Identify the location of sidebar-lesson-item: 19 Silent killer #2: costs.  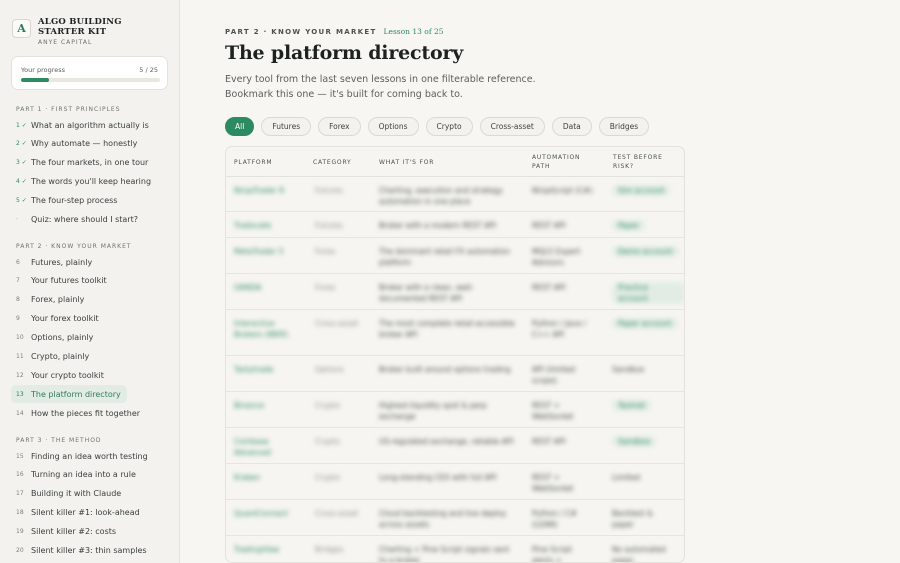
(63, 532).